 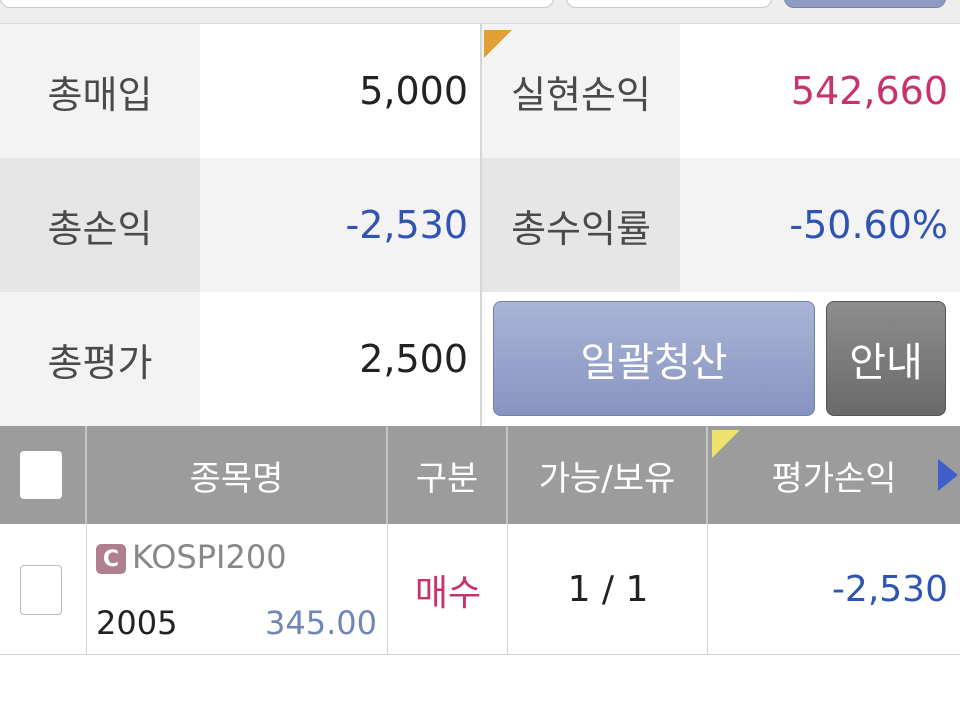 I want to click on password-field, so click(x=669, y=4).